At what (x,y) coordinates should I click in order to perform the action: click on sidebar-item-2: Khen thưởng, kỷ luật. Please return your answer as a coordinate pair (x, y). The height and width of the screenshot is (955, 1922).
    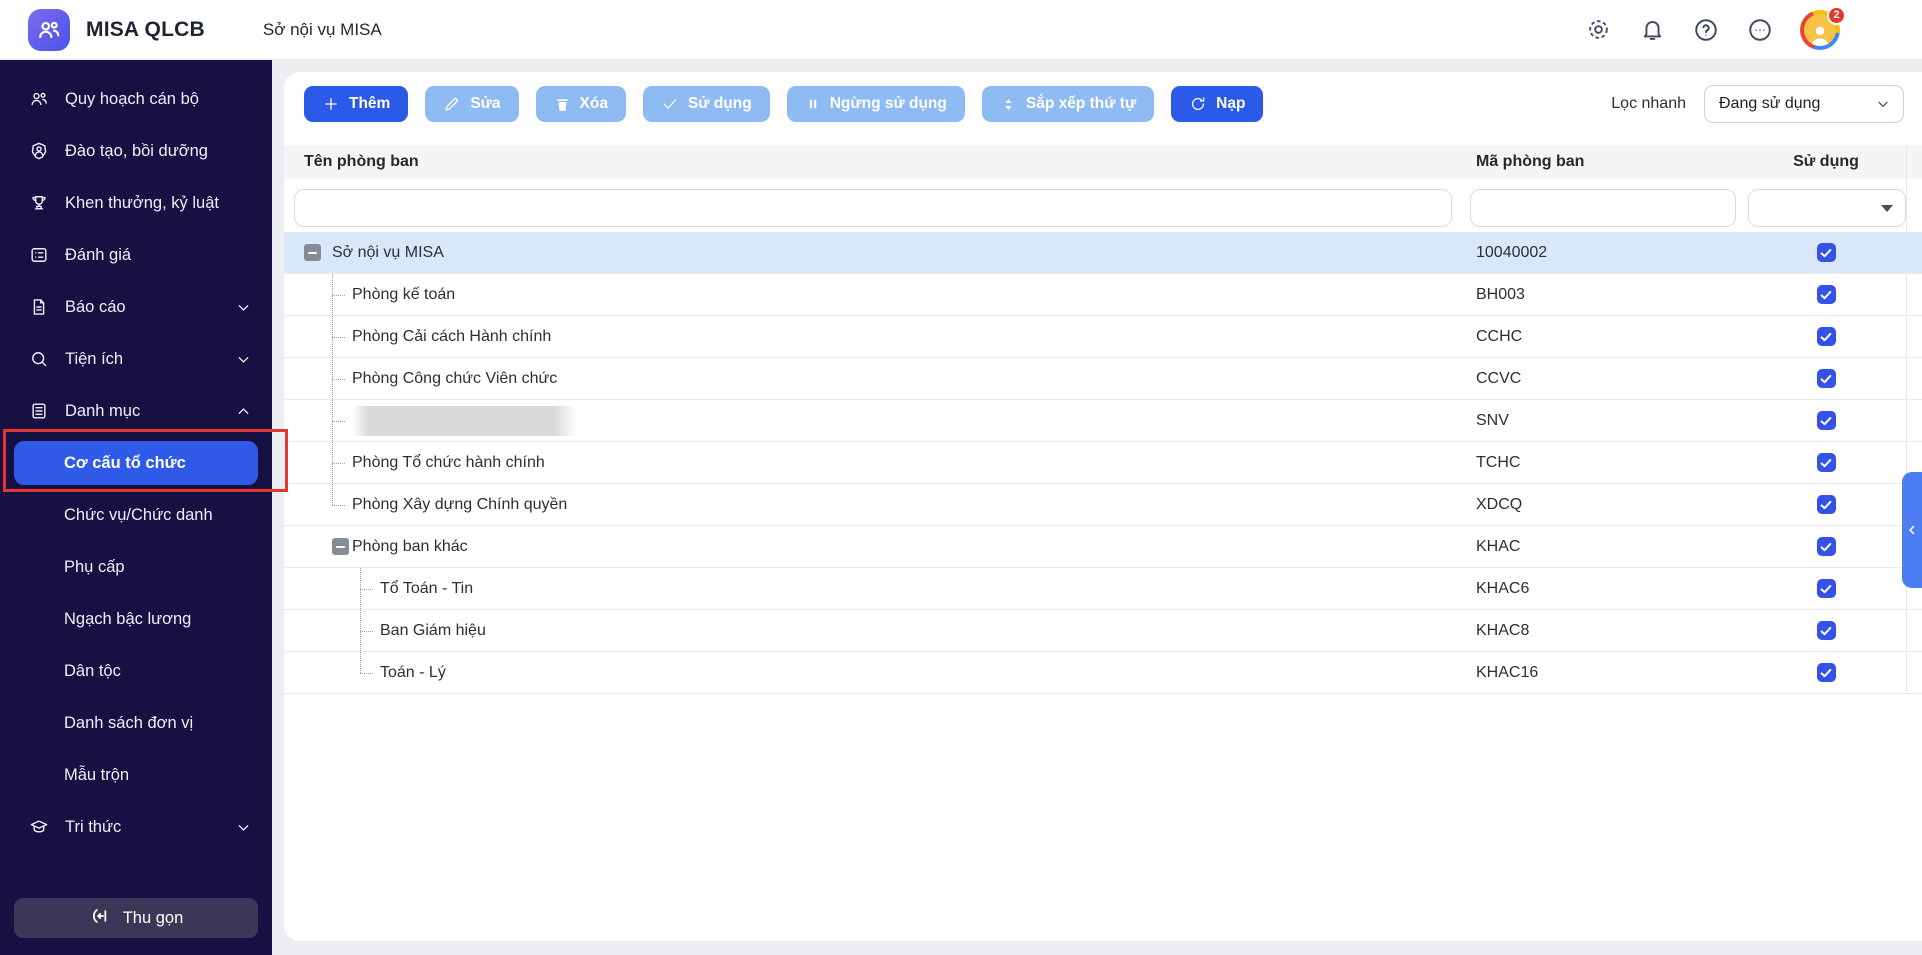
    Looking at the image, I should click on (136, 203).